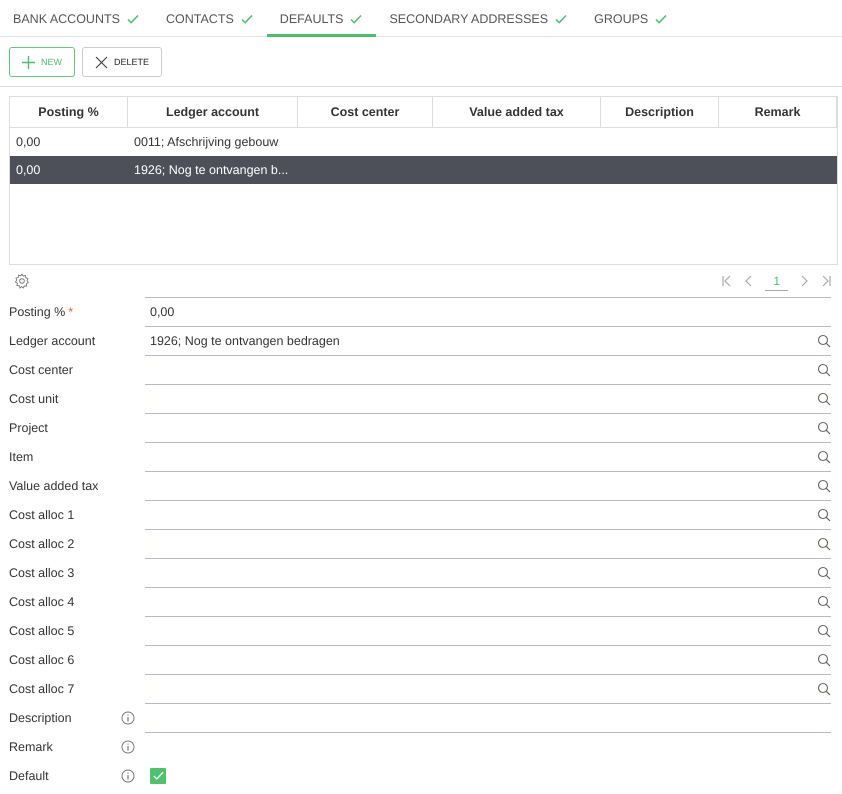 The image size is (842, 794). What do you see at coordinates (209, 18) in the screenshot?
I see `tab: CONTACTS` at bounding box center [209, 18].